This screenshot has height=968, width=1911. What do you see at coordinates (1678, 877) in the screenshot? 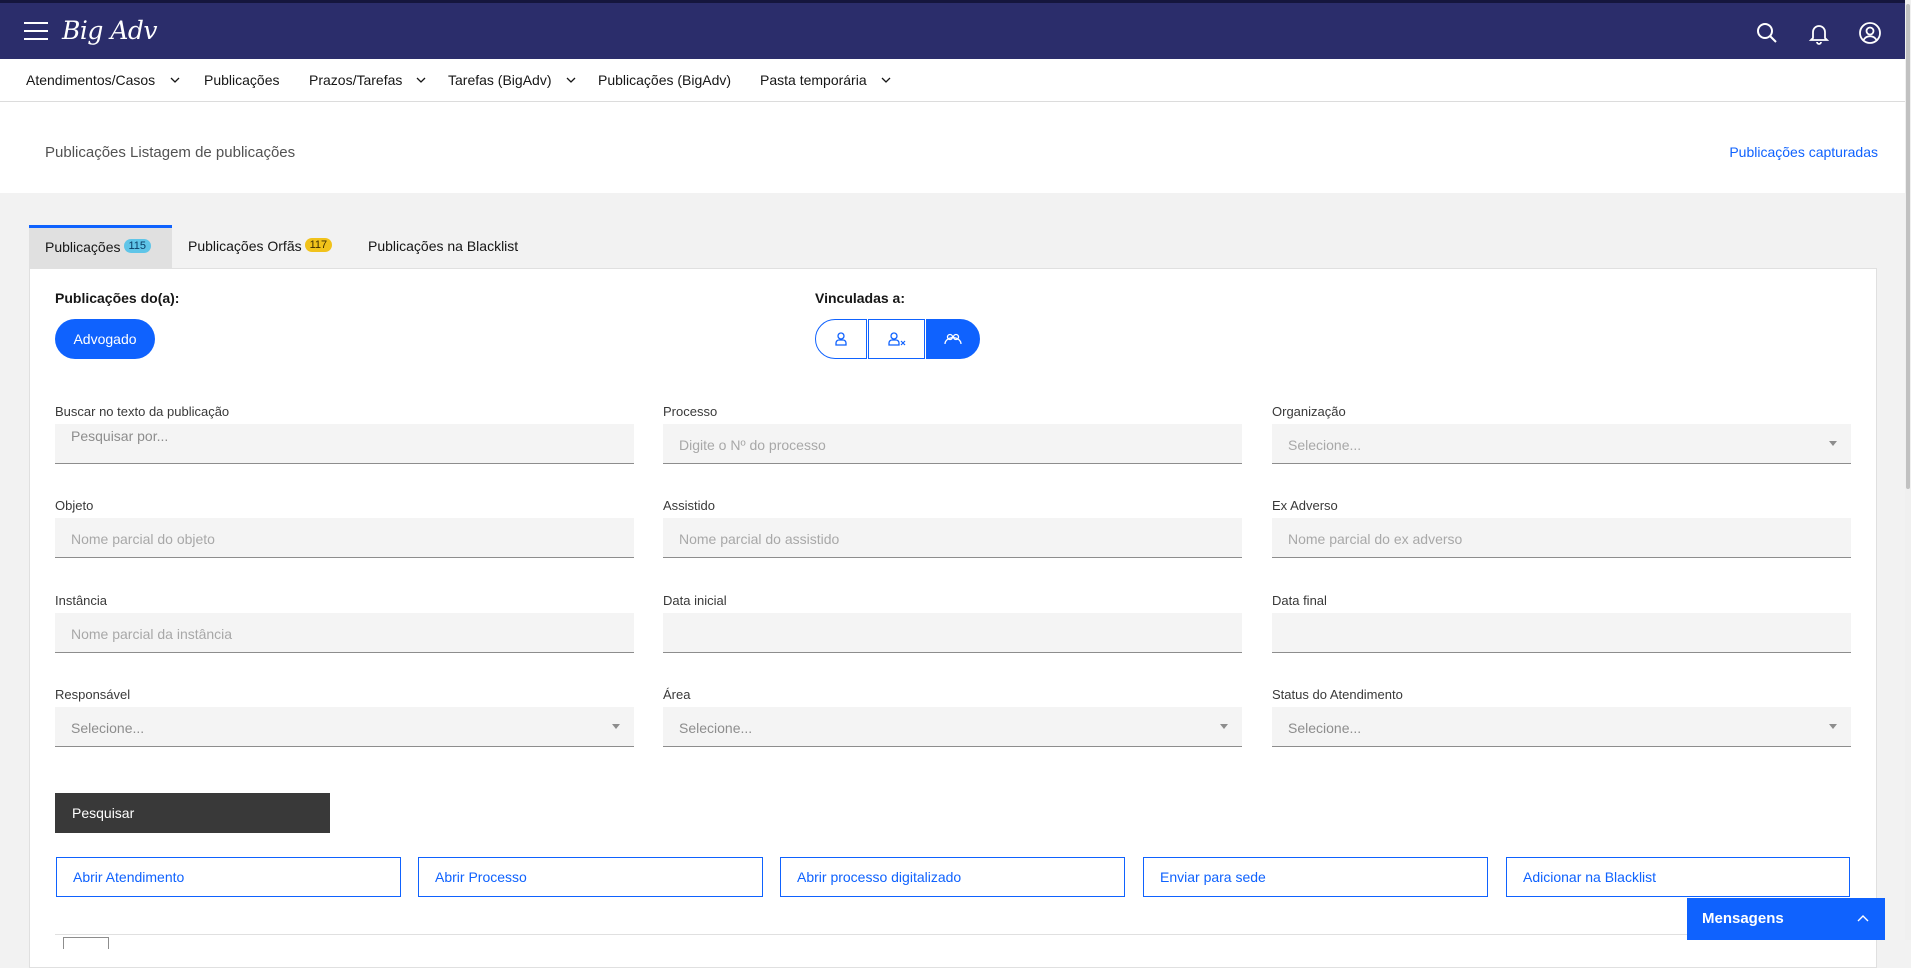
I see `adicionar-blacklist-button: Adicionar na Blacklist` at bounding box center [1678, 877].